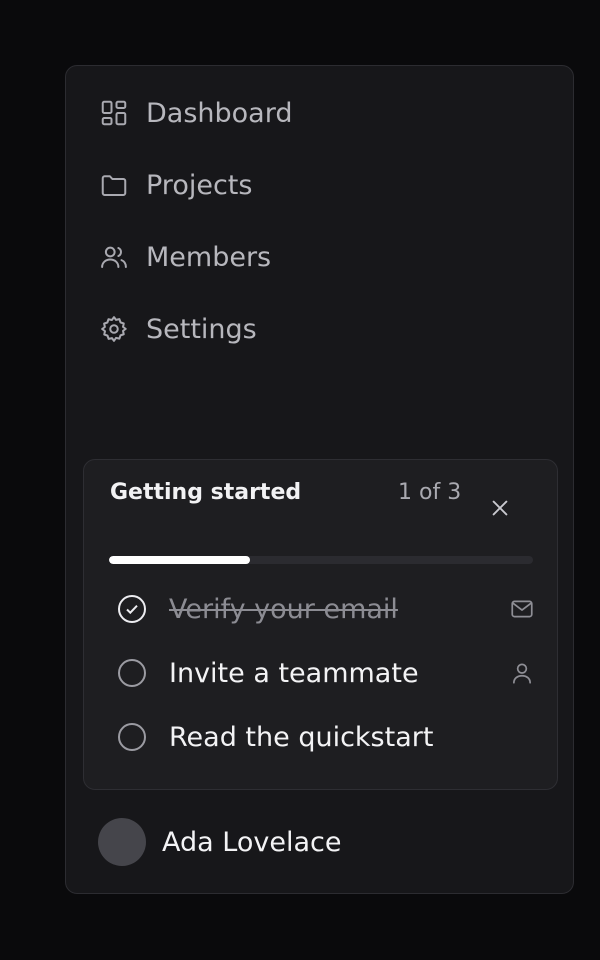  What do you see at coordinates (206, 492) in the screenshot?
I see `card-title: Getting started` at bounding box center [206, 492].